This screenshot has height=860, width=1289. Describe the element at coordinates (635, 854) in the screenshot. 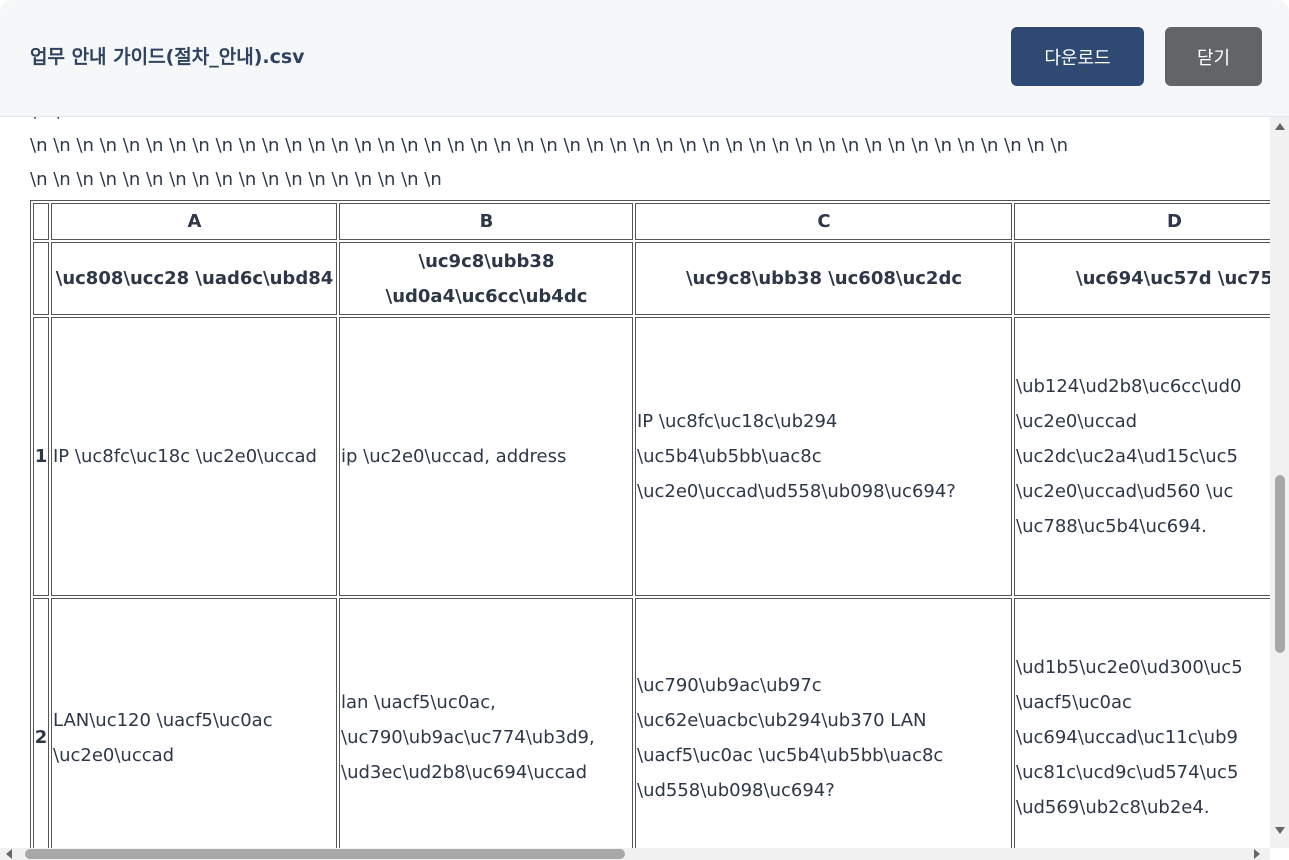

I see `horizontal-scrollbar` at that location.